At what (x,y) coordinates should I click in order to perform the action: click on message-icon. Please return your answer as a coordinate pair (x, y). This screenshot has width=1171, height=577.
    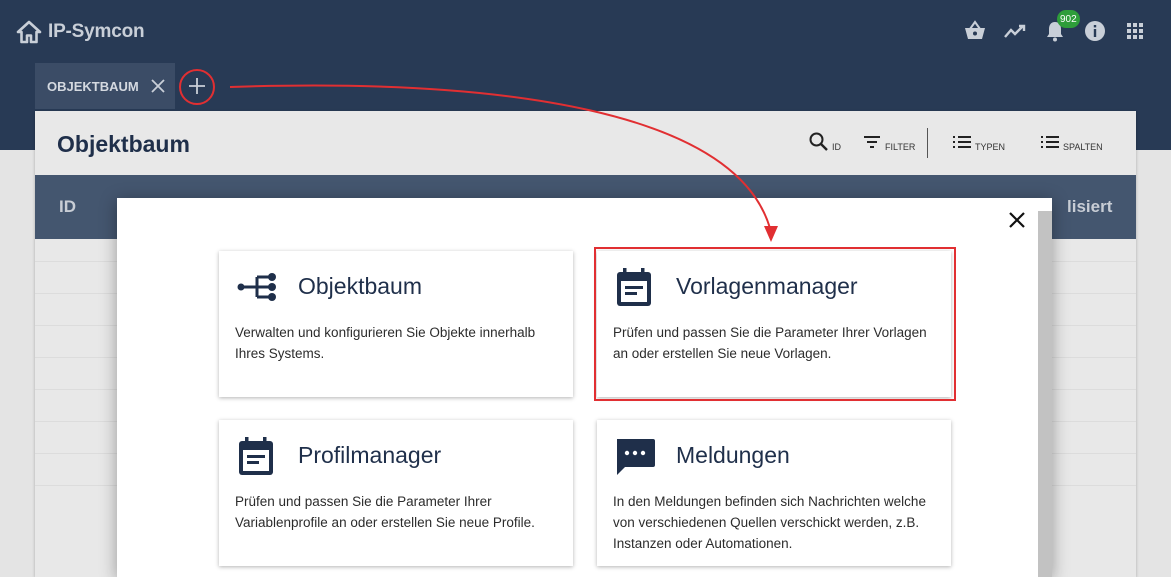
    Looking at the image, I should click on (636, 457).